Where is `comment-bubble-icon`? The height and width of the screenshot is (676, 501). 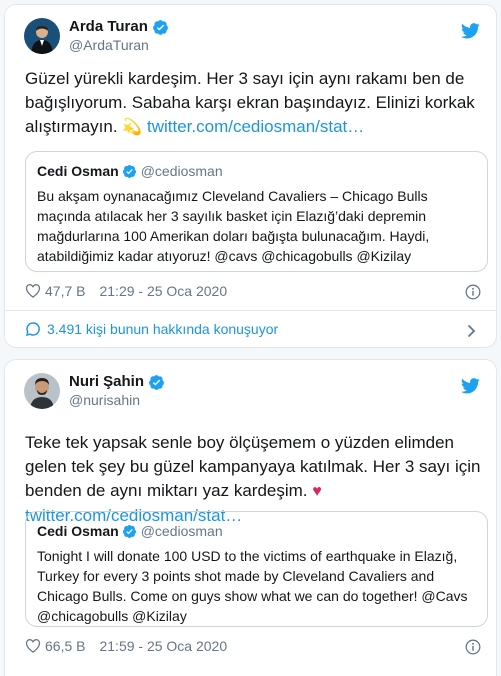 comment-bubble-icon is located at coordinates (33, 329).